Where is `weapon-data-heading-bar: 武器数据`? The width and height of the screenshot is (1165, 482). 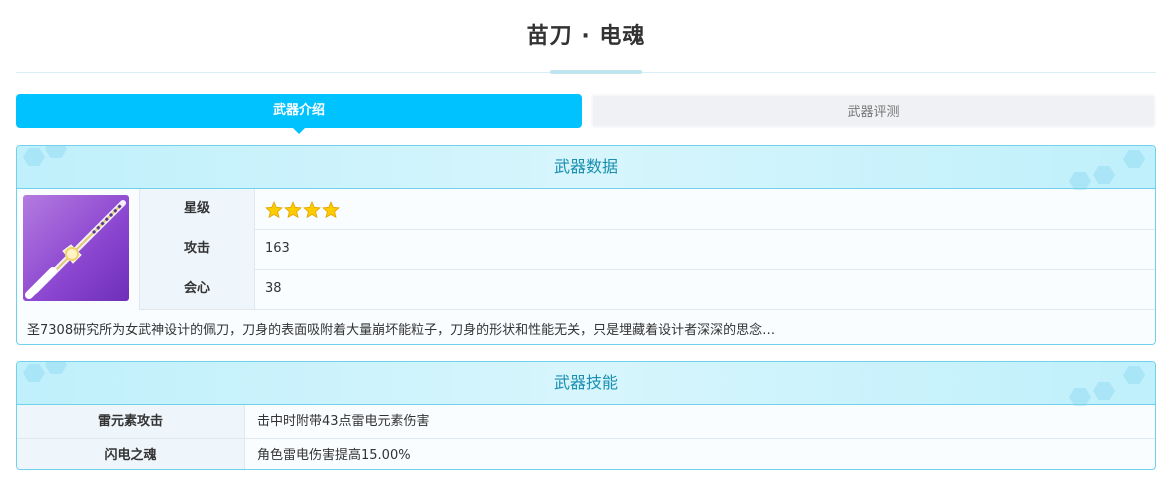 weapon-data-heading-bar: 武器数据 is located at coordinates (586, 168).